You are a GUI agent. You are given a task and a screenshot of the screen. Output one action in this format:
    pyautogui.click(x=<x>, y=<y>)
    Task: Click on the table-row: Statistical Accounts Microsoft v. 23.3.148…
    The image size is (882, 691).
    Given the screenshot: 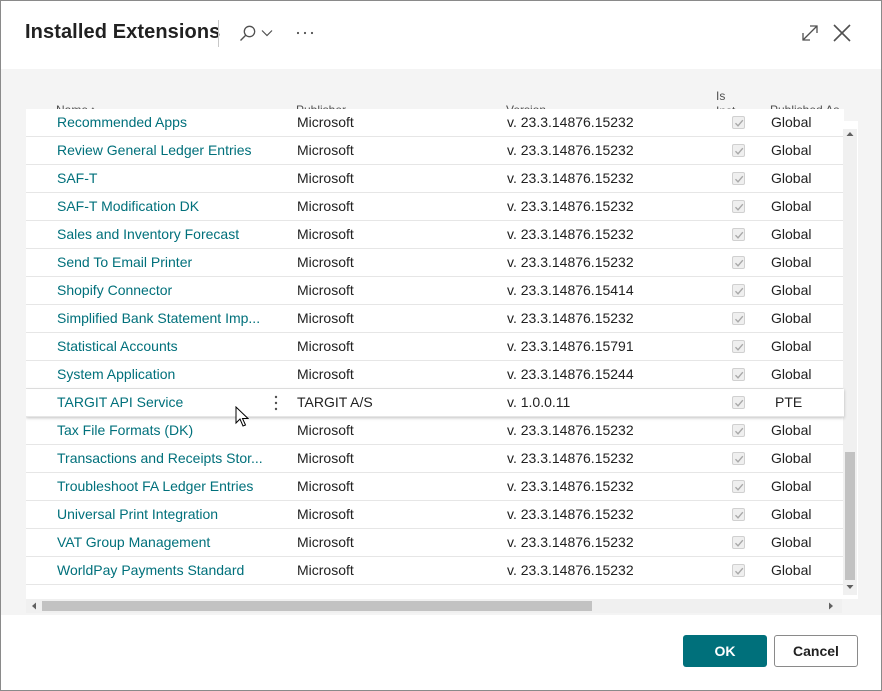 What is the action you would take?
    pyautogui.click(x=435, y=347)
    